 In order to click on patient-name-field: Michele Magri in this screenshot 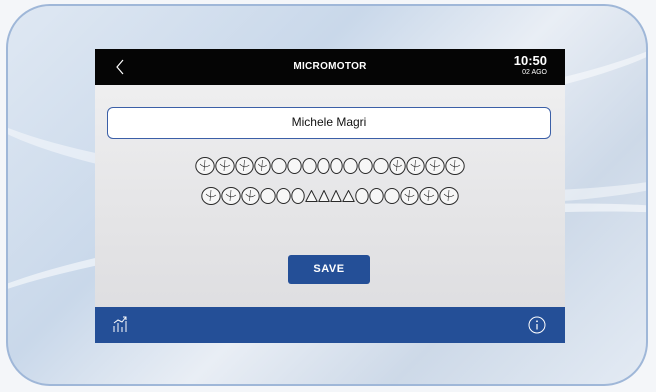, I will do `click(329, 123)`.